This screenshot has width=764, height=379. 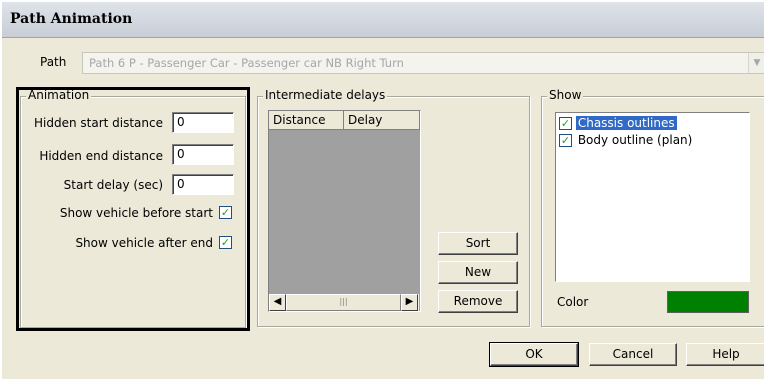 I want to click on hidden-end-label: Hidden end distance, so click(x=101, y=156).